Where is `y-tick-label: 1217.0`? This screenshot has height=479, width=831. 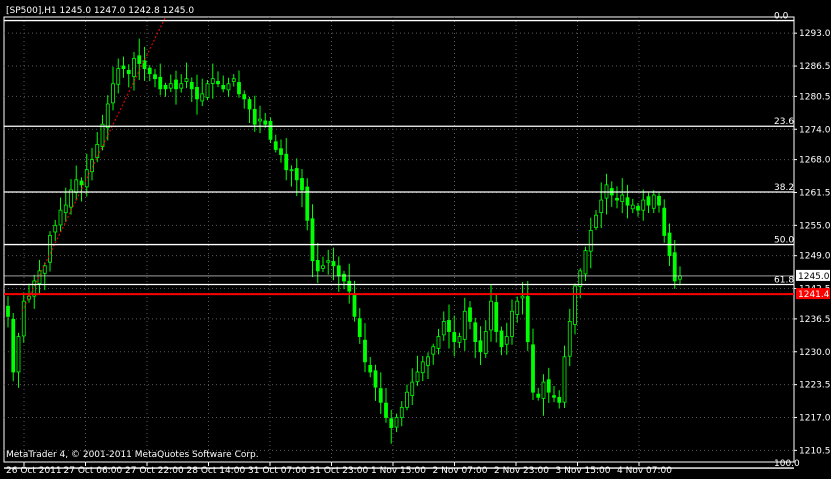 y-tick-label: 1217.0 is located at coordinates (815, 419).